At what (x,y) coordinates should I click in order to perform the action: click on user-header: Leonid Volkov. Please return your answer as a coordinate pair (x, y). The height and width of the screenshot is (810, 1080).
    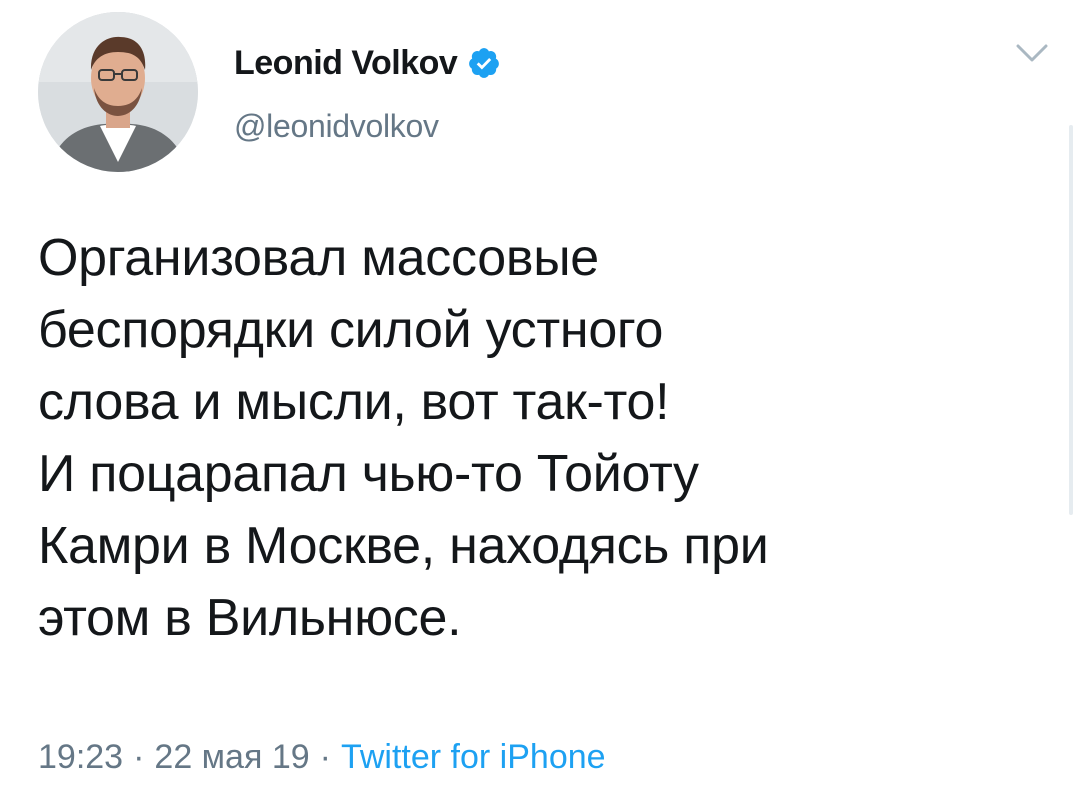
    Looking at the image, I should click on (367, 63).